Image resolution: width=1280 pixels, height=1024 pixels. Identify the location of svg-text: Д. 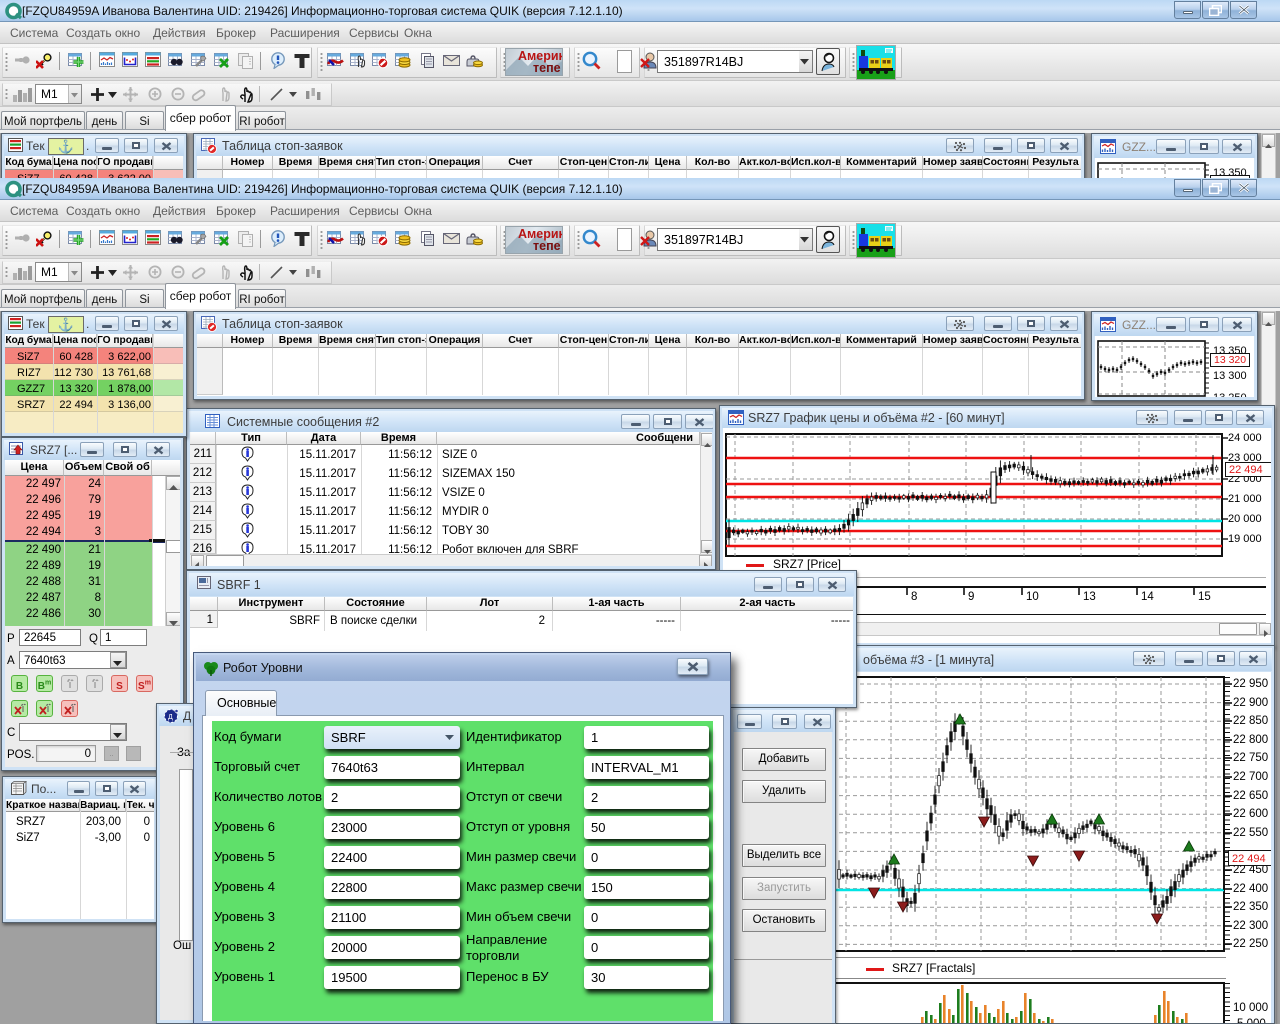
(170, 717).